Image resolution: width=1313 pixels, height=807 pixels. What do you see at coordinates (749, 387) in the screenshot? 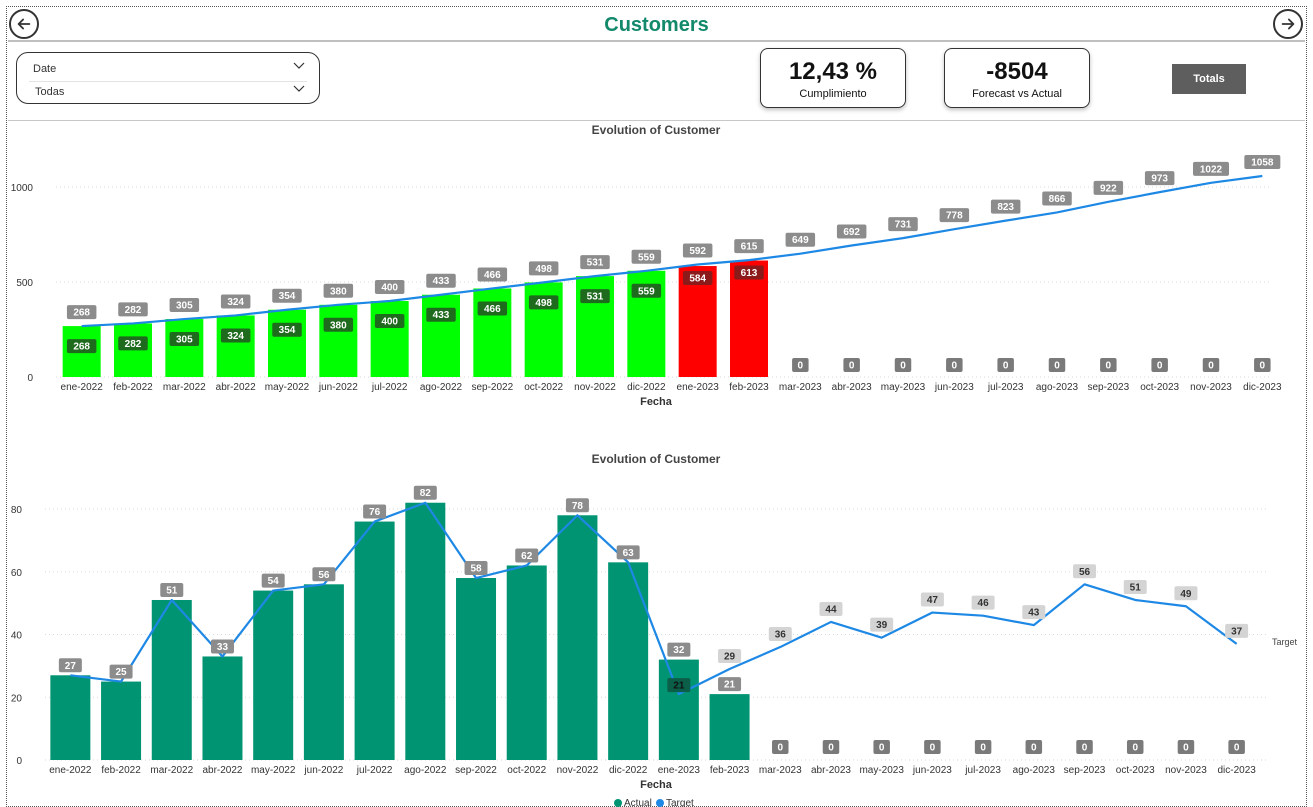
I see `x-tick-label: feb-2023` at bounding box center [749, 387].